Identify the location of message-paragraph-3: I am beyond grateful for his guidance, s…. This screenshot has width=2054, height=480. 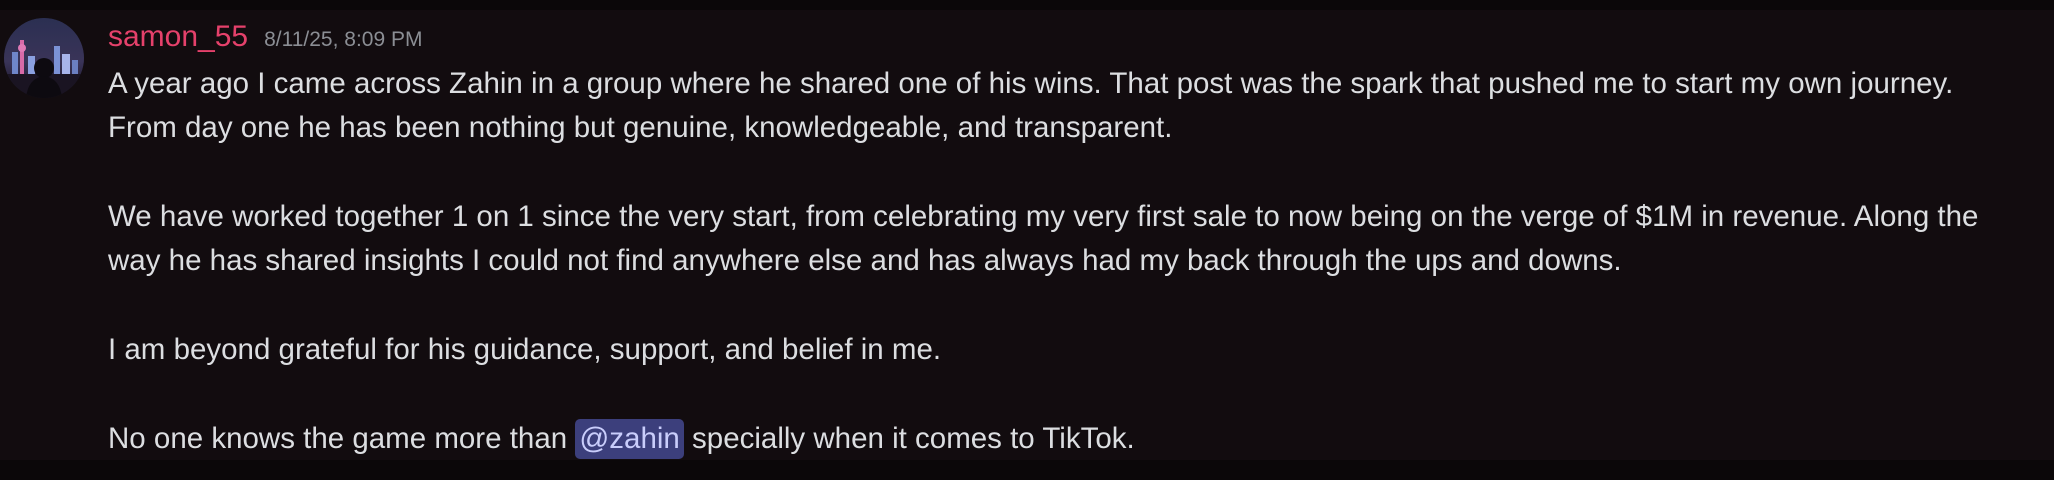
(1073, 350).